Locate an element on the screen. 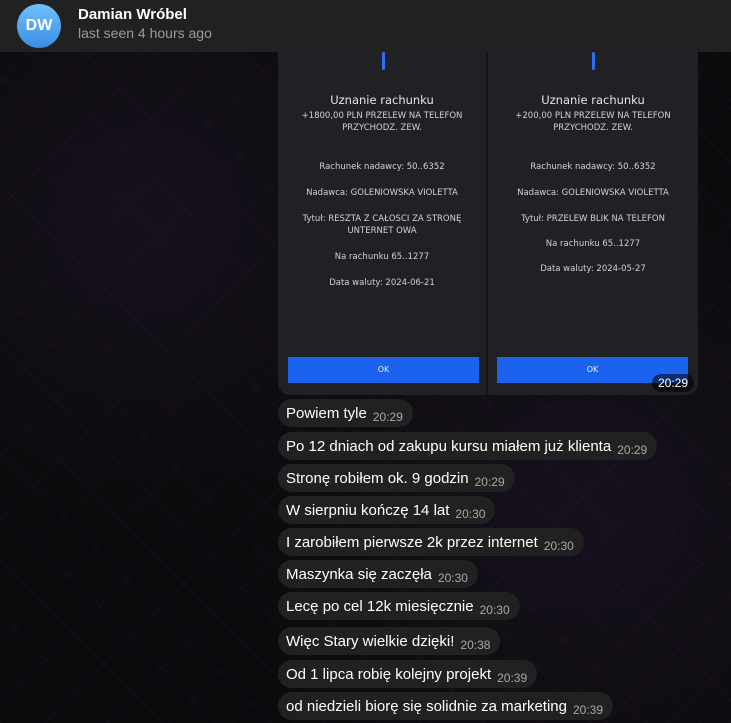  message-text: Maszynka się zaczęła is located at coordinates (359, 574).